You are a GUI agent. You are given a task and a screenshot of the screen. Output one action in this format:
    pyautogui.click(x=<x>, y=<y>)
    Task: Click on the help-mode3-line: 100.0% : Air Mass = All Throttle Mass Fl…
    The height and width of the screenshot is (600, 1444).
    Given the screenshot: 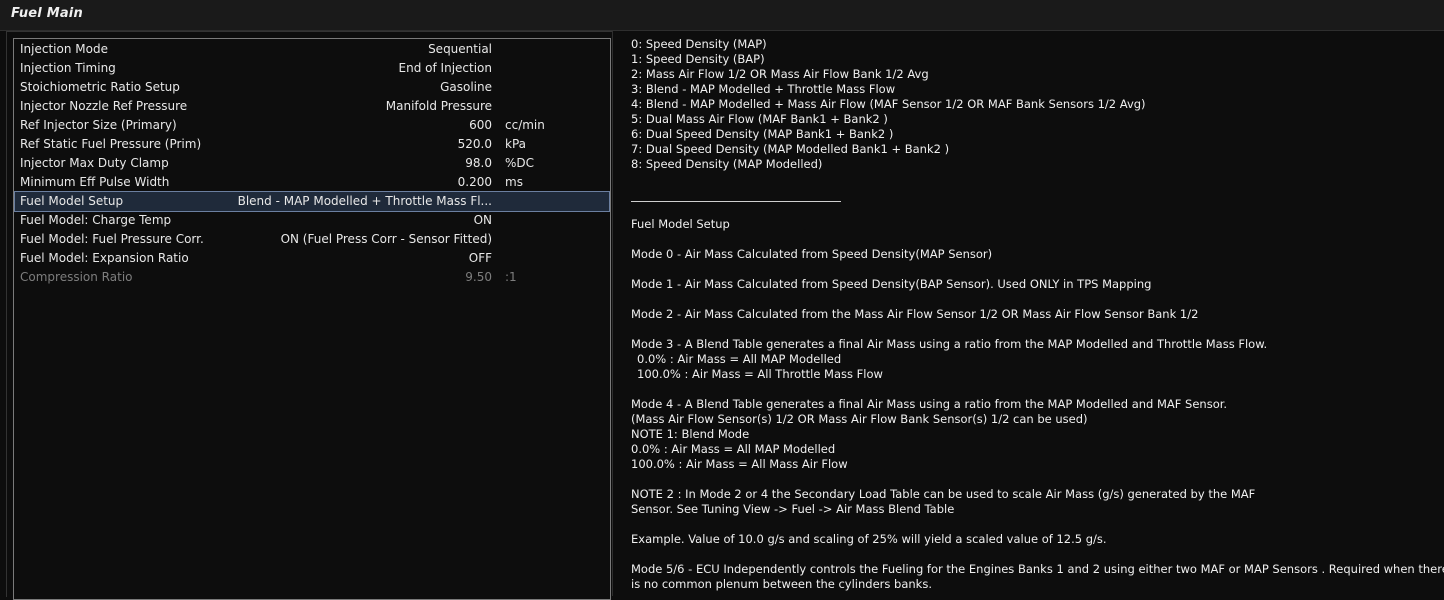 What is the action you would take?
    pyautogui.click(x=760, y=374)
    